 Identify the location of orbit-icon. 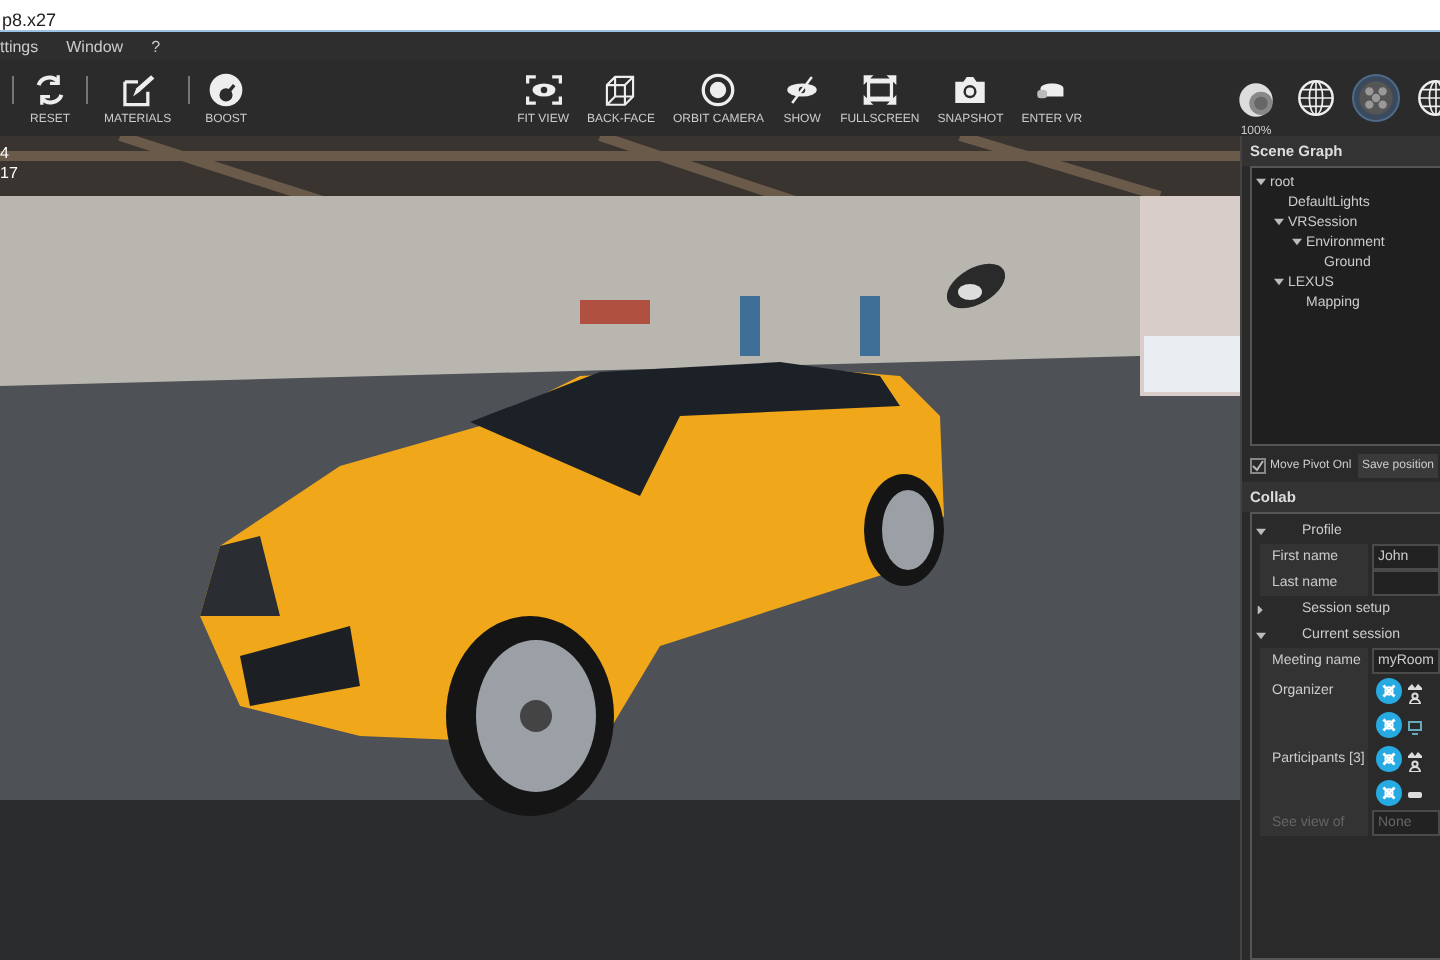
(718, 89).